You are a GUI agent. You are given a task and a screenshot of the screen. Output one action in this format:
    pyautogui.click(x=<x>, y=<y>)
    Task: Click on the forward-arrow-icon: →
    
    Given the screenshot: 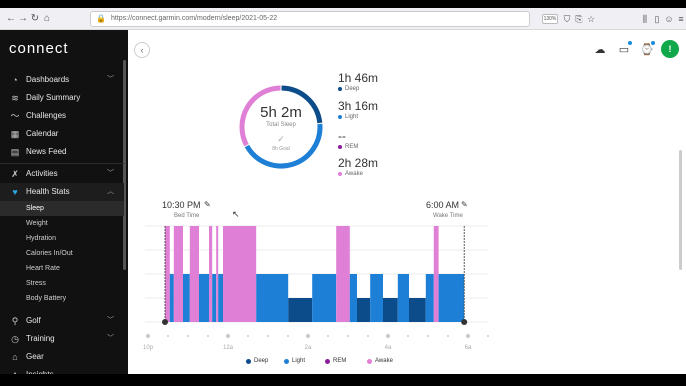 What is the action you would take?
    pyautogui.click(x=23, y=19)
    